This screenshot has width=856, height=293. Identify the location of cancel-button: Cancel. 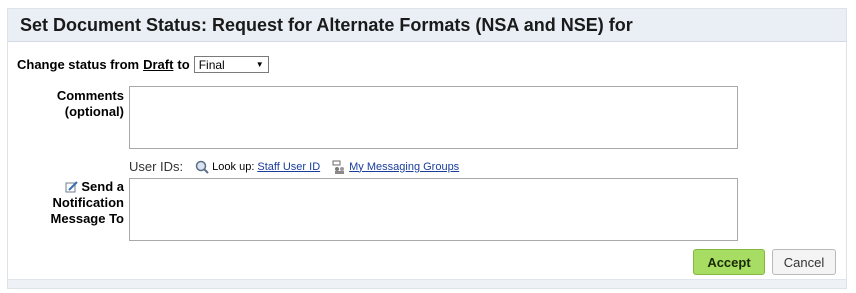
(804, 262).